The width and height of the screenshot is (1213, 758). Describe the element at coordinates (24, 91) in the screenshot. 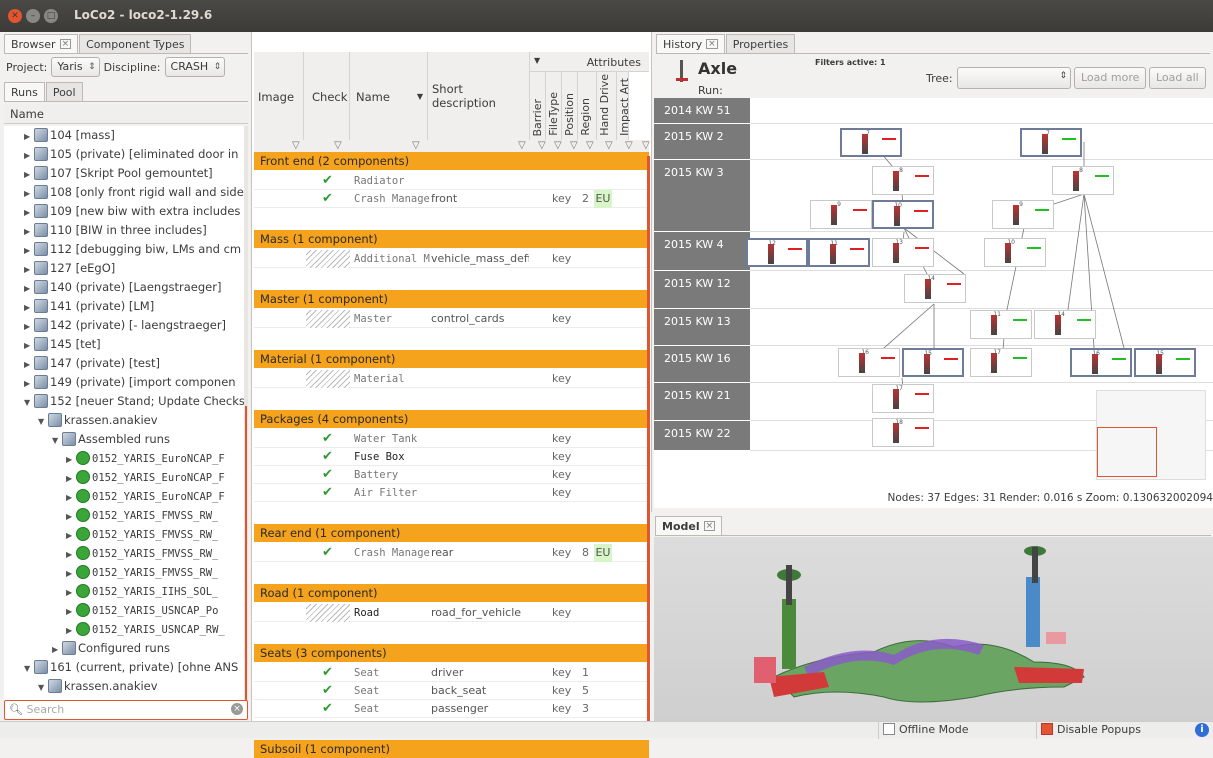

I see `tab-runs: Runs` at that location.